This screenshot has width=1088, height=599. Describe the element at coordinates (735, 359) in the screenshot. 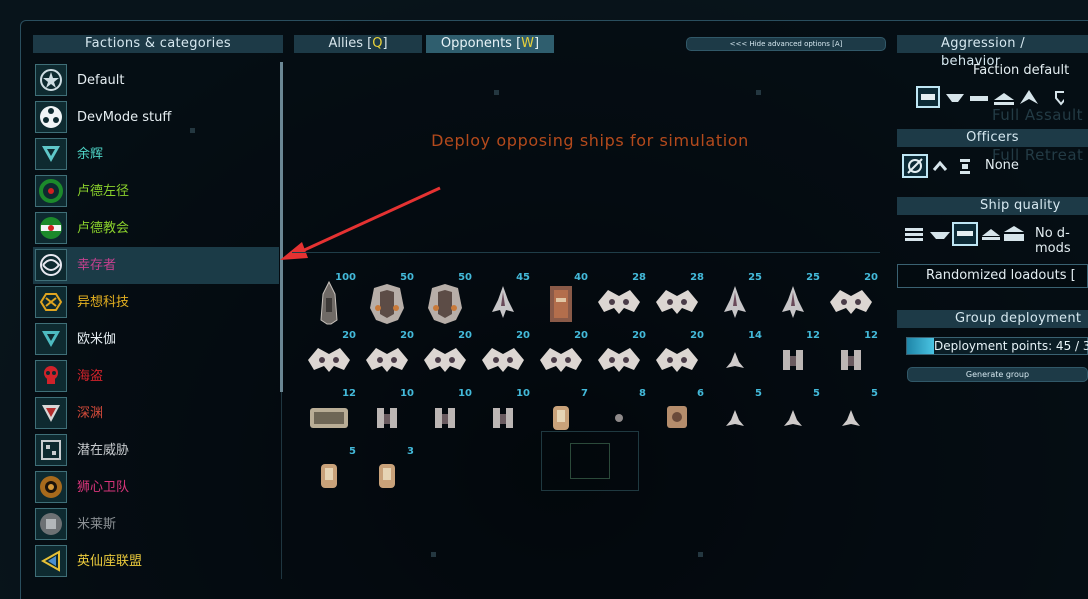

I see `ship-card: 14` at that location.